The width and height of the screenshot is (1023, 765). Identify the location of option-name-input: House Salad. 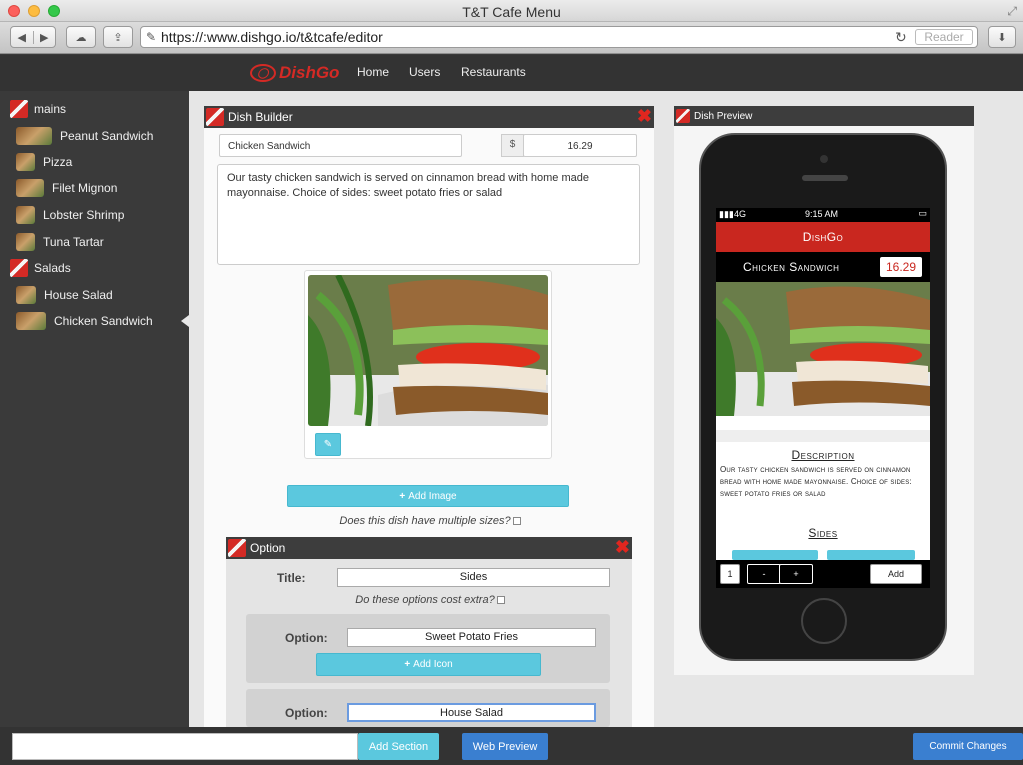
(471, 712).